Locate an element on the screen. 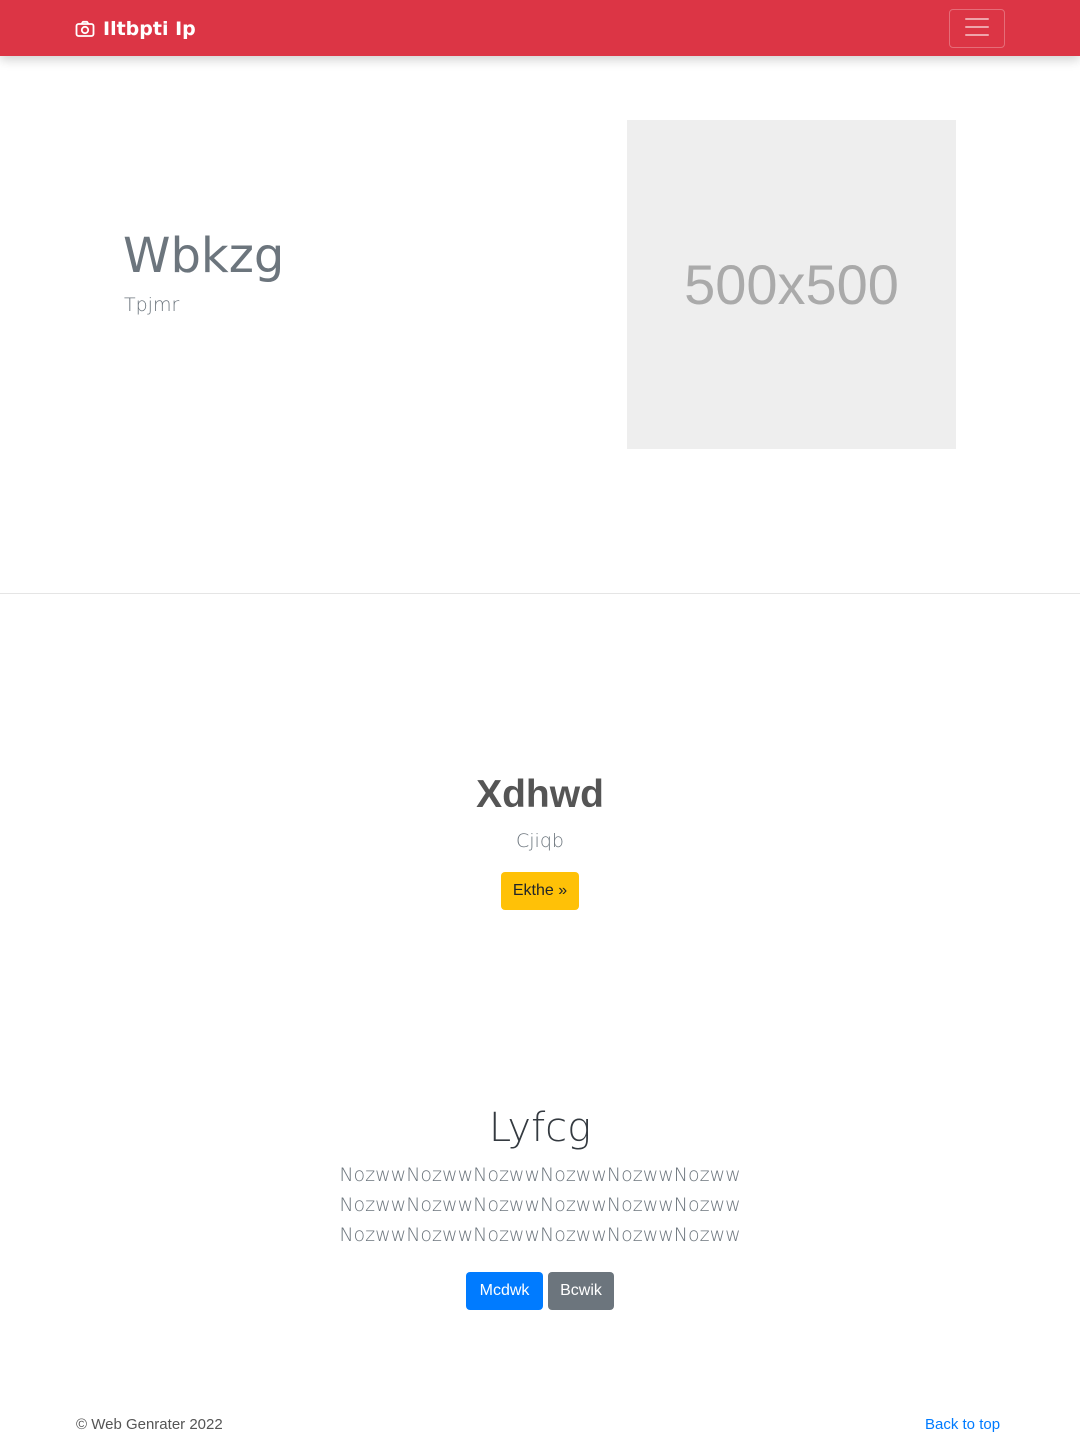 This screenshot has width=1080, height=1438. secondary-button: Bcwik is located at coordinates (581, 1291).